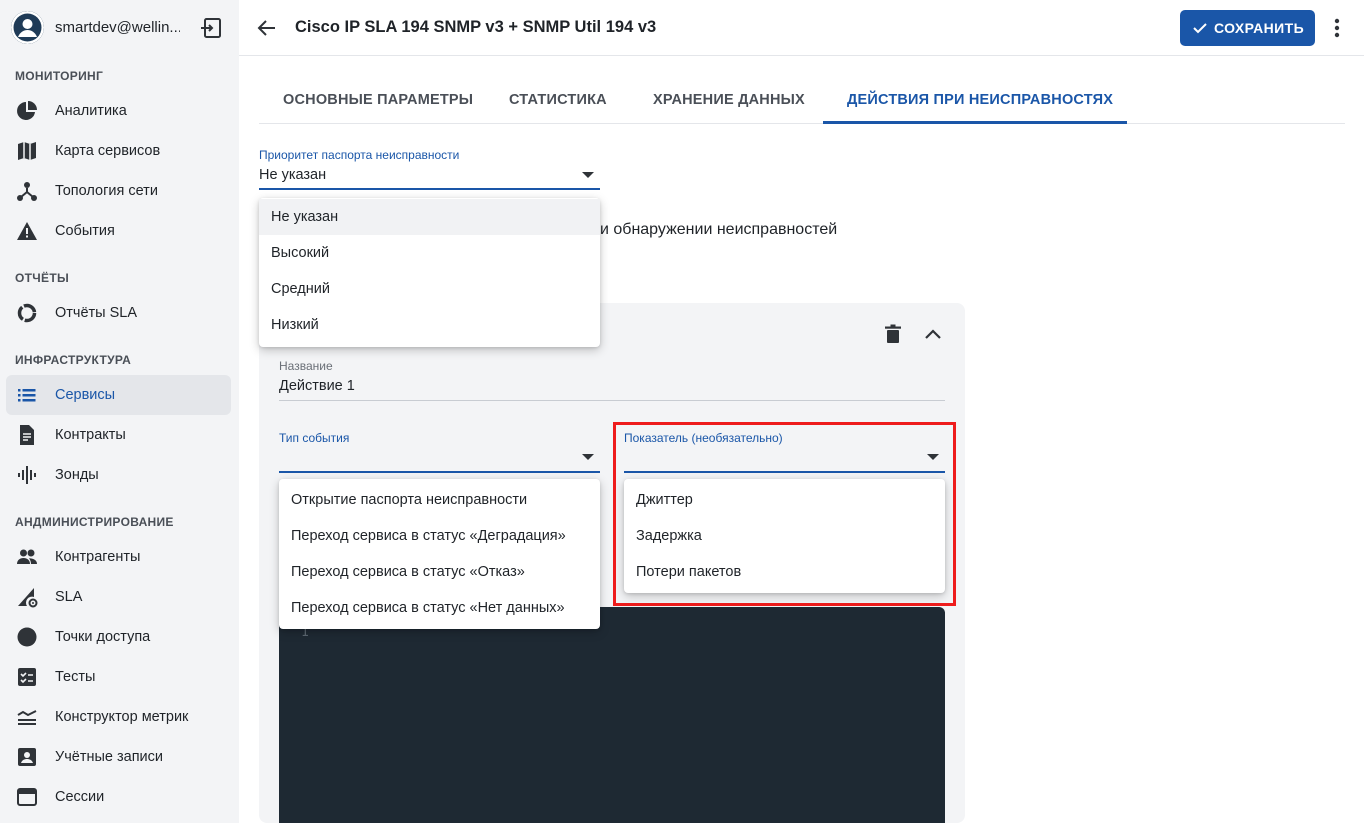 Image resolution: width=1364 pixels, height=823 pixels. I want to click on sidebar-item-label: Тесты, so click(75, 677).